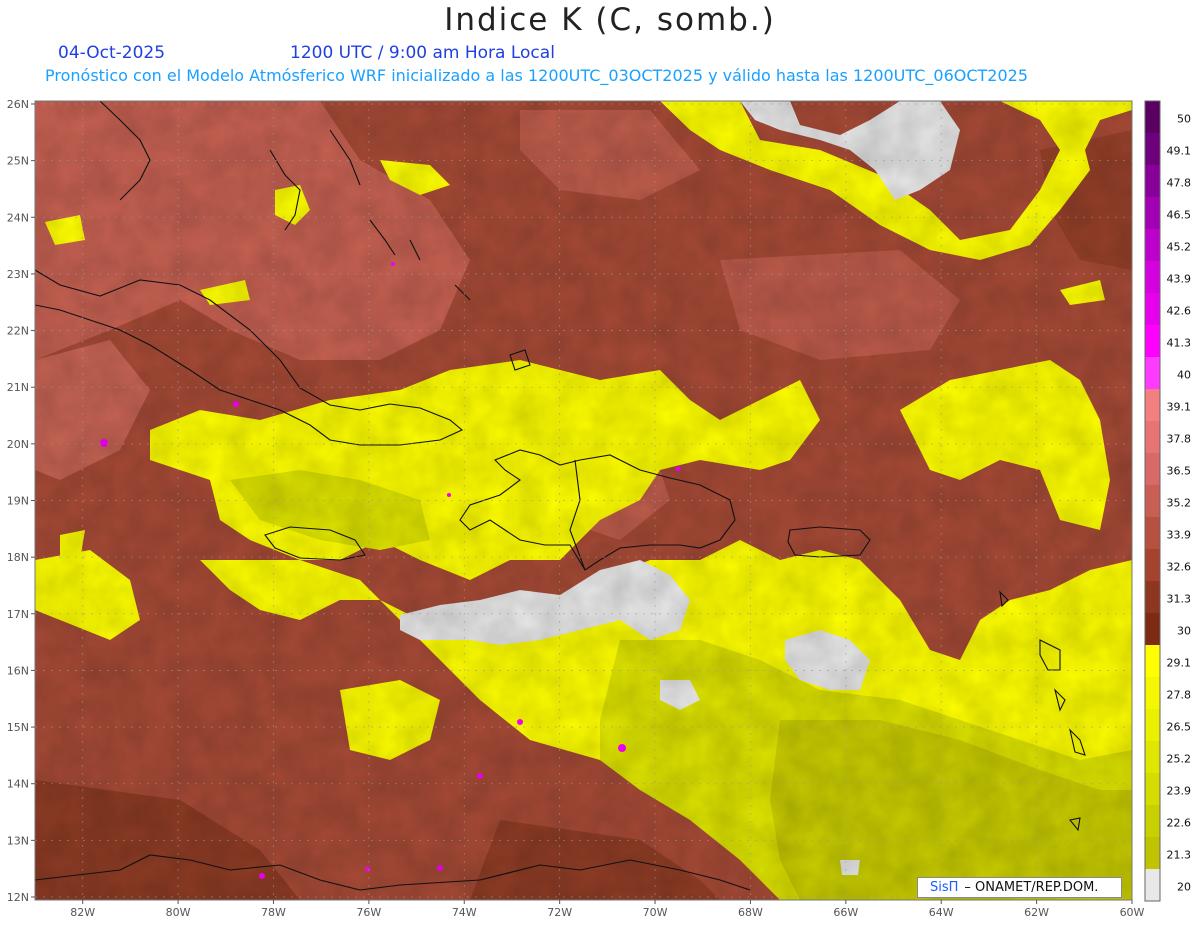 The image size is (1200, 927). What do you see at coordinates (1179, 279) in the screenshot?
I see `colorbar-label: 43.9` at bounding box center [1179, 279].